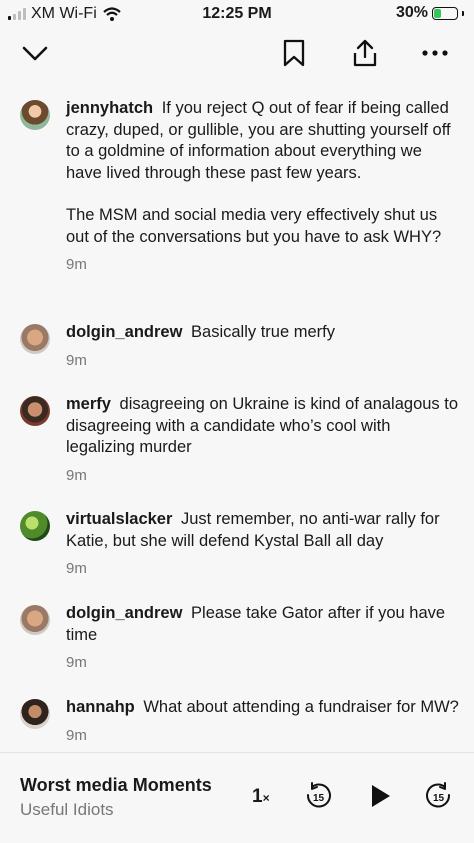 The height and width of the screenshot is (843, 474). I want to click on comment: dolgin_andrew Basically true merfy 9m, so click(240, 345).